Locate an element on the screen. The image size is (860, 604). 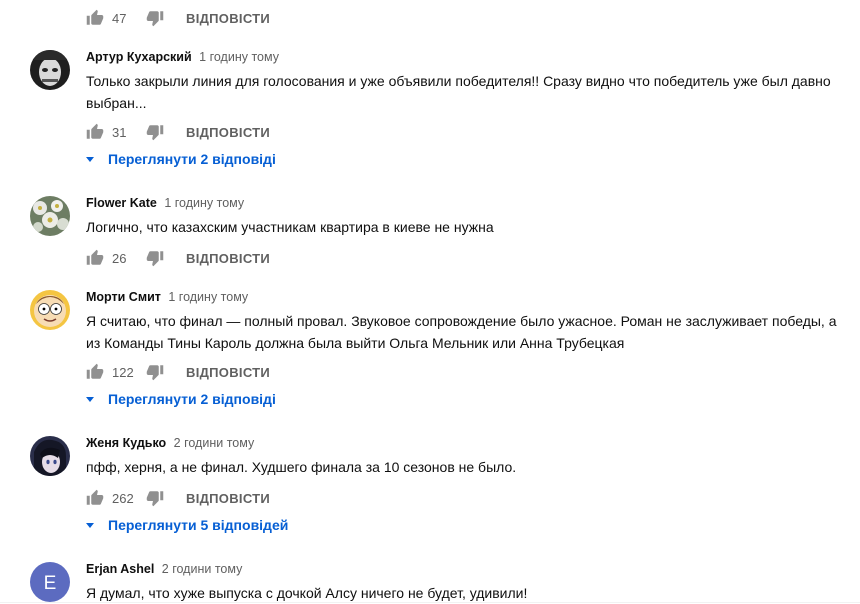
view-replies-label: Переглянути 5 відповідей is located at coordinates (198, 525).